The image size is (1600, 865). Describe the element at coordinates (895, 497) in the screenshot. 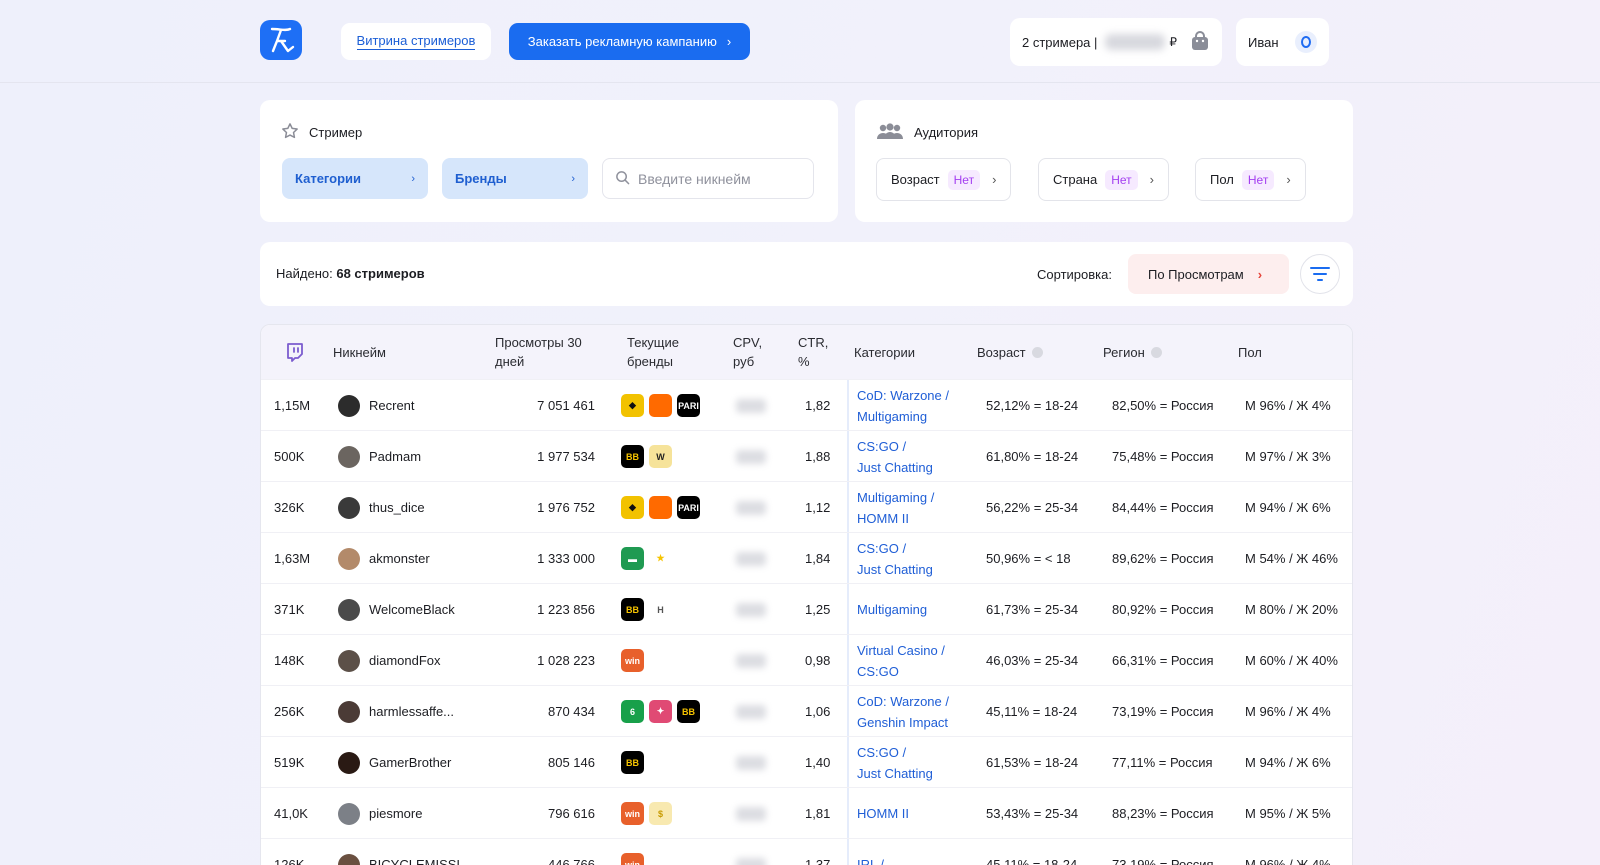

I see `category-primary: Multigaming /` at that location.